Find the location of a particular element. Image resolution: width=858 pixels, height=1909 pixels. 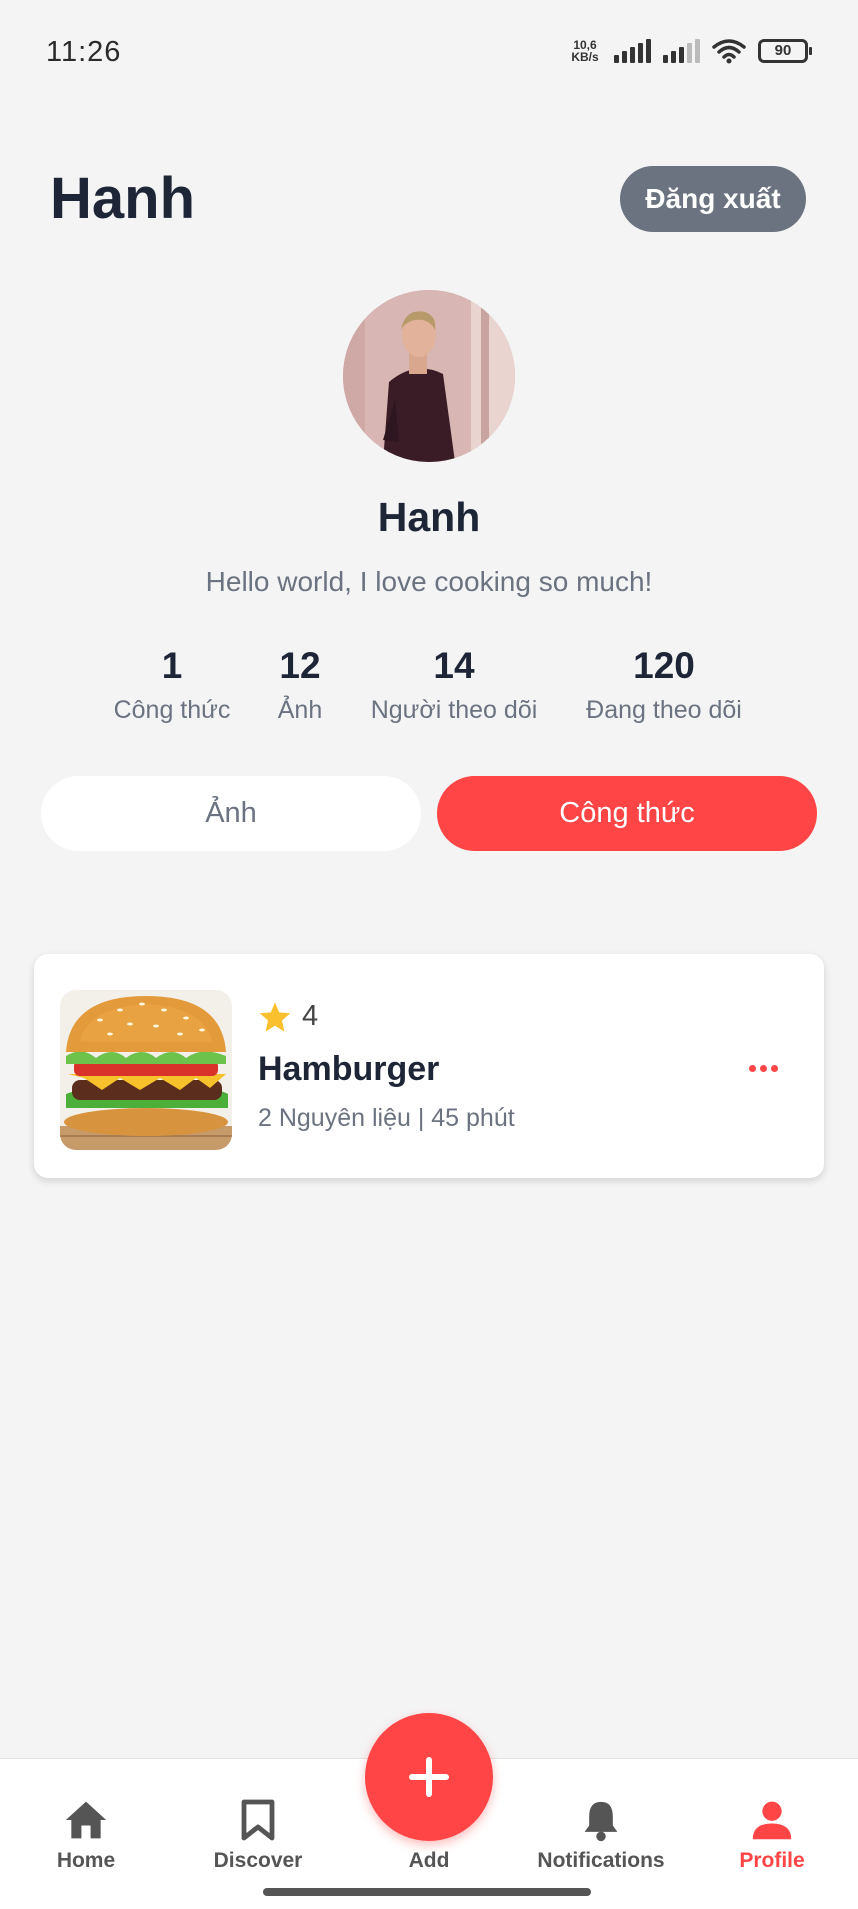

person-icon is located at coordinates (772, 1820).